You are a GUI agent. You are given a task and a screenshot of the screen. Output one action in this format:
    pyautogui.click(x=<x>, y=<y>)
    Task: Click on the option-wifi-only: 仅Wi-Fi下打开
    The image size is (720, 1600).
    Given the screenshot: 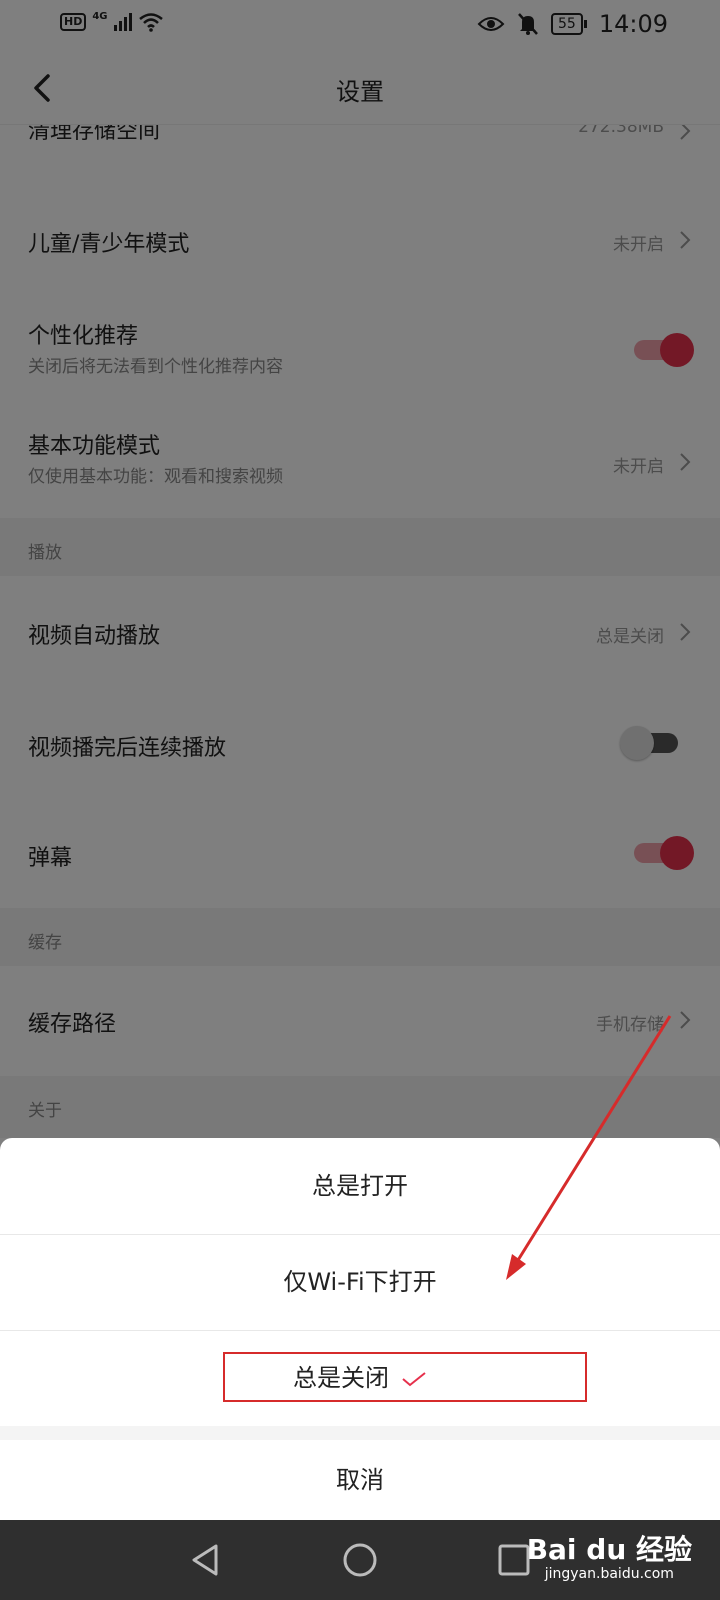 What is the action you would take?
    pyautogui.click(x=360, y=1282)
    